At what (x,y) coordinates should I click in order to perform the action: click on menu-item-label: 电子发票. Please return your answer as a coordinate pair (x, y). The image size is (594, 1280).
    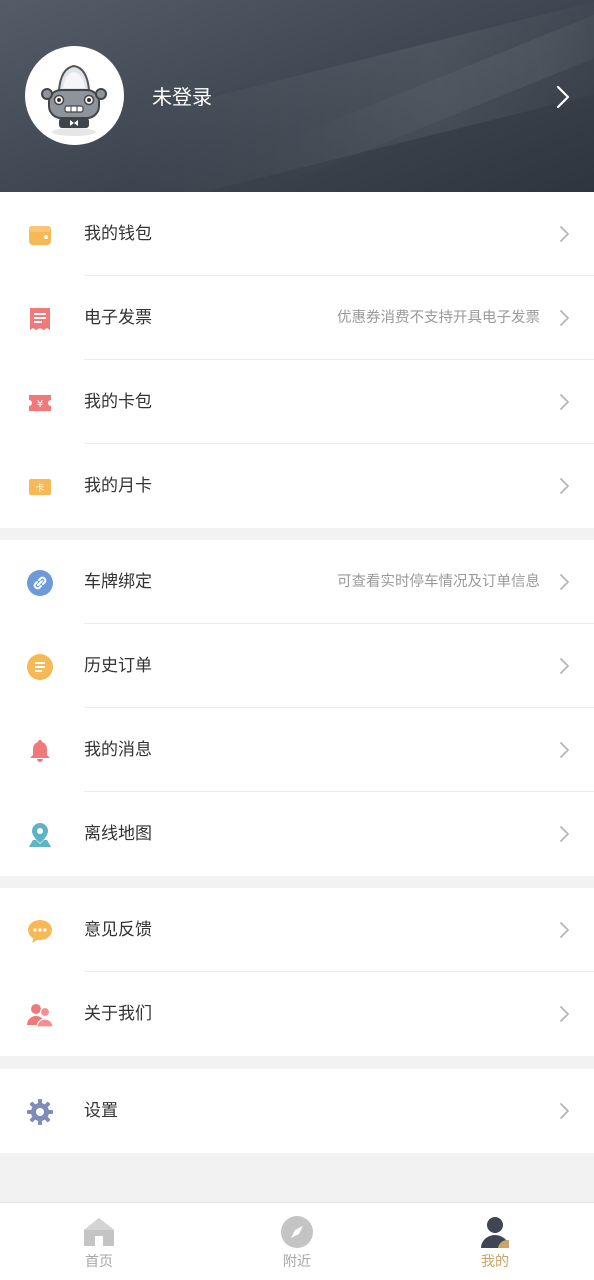
    Looking at the image, I should click on (118, 318).